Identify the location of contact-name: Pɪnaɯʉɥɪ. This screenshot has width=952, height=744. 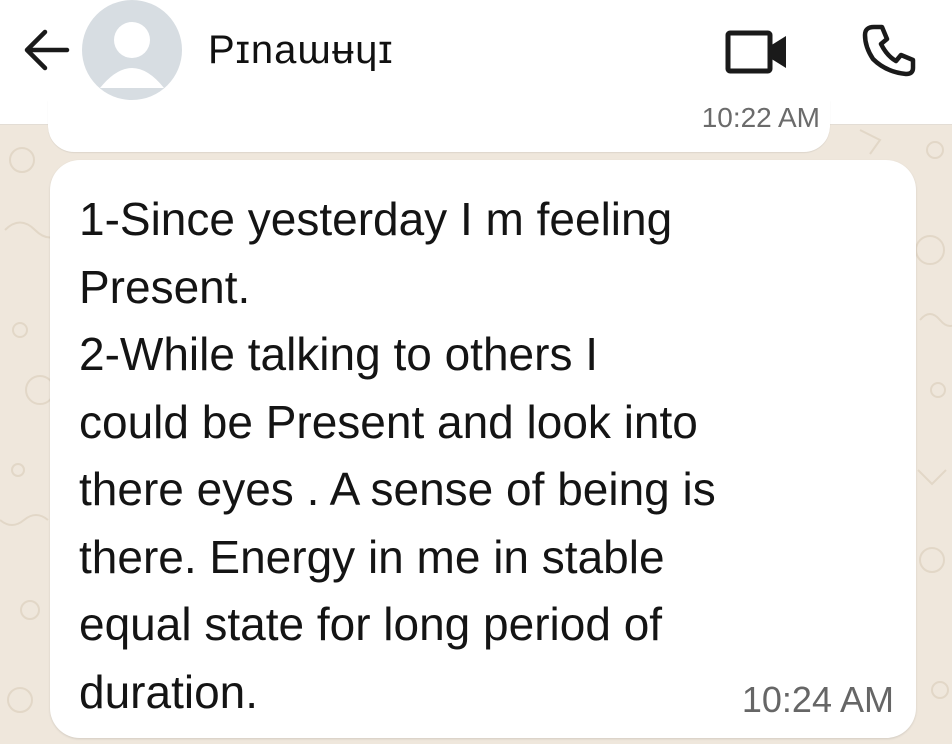
(300, 50).